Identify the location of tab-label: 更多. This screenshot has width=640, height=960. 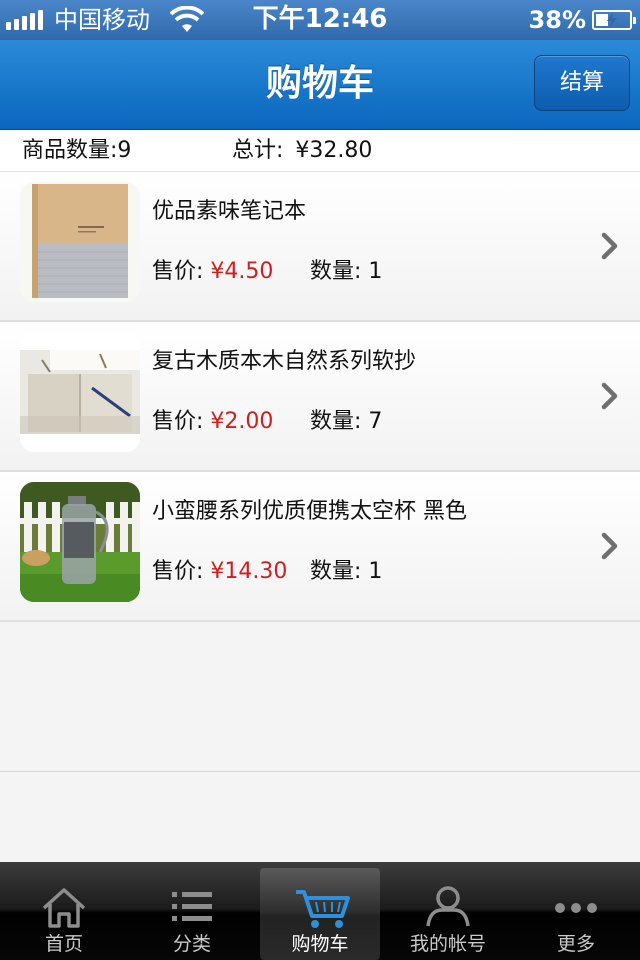
(575, 944).